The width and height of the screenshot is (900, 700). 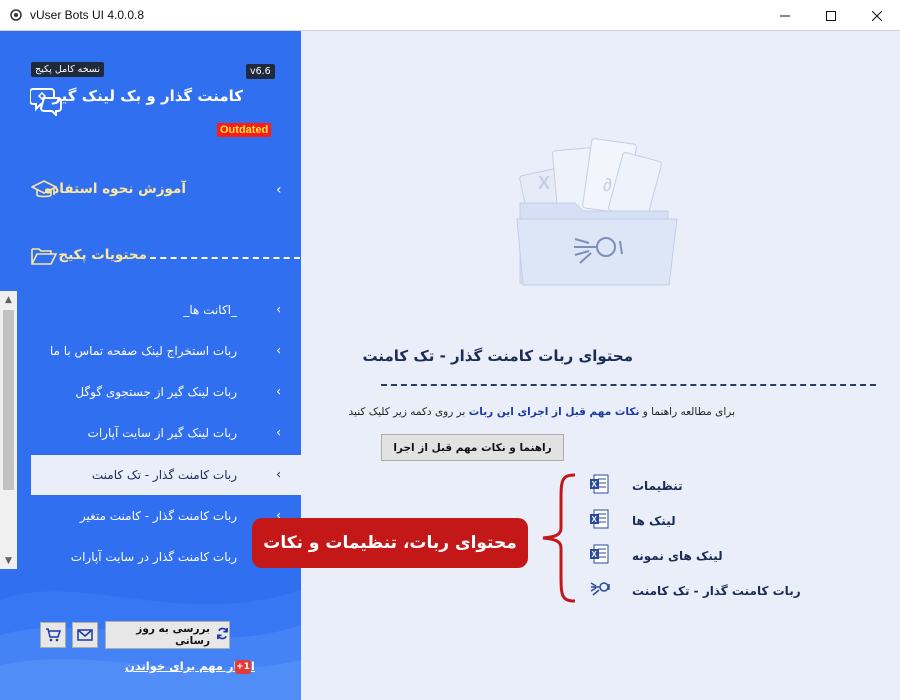 I want to click on menu-item-label: _اکانت ها_, so click(x=210, y=310).